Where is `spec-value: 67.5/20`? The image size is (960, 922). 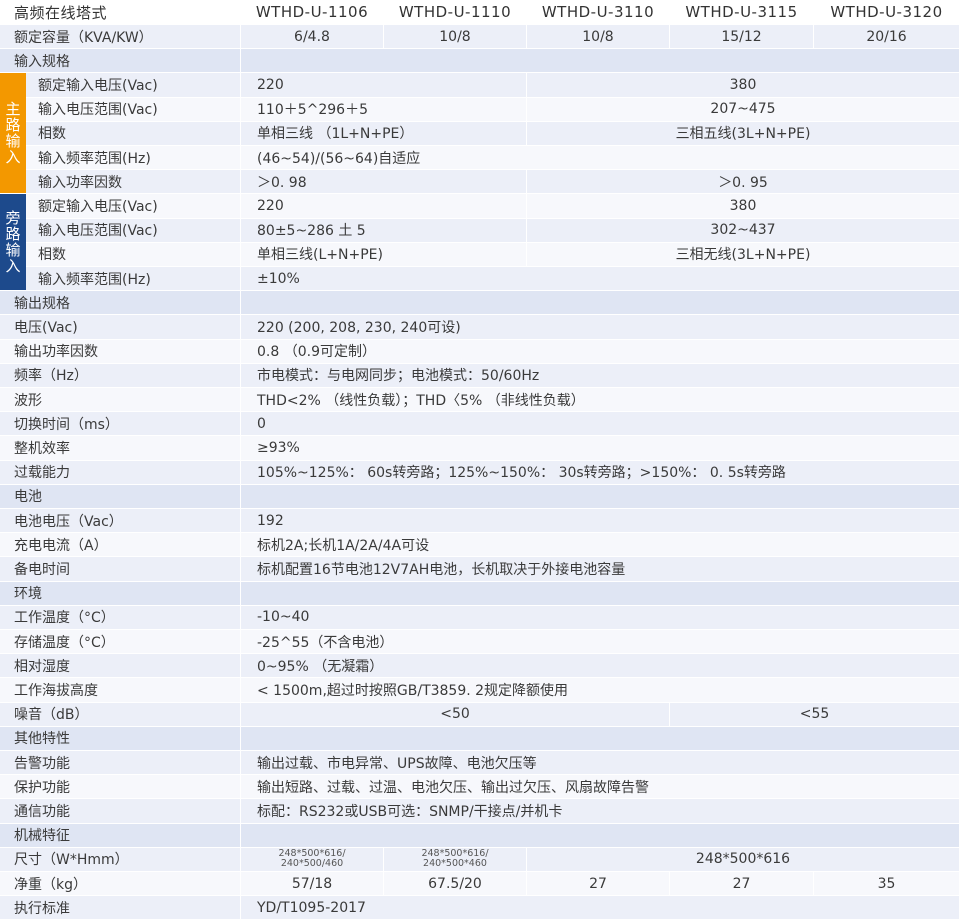 spec-value: 67.5/20 is located at coordinates (455, 884).